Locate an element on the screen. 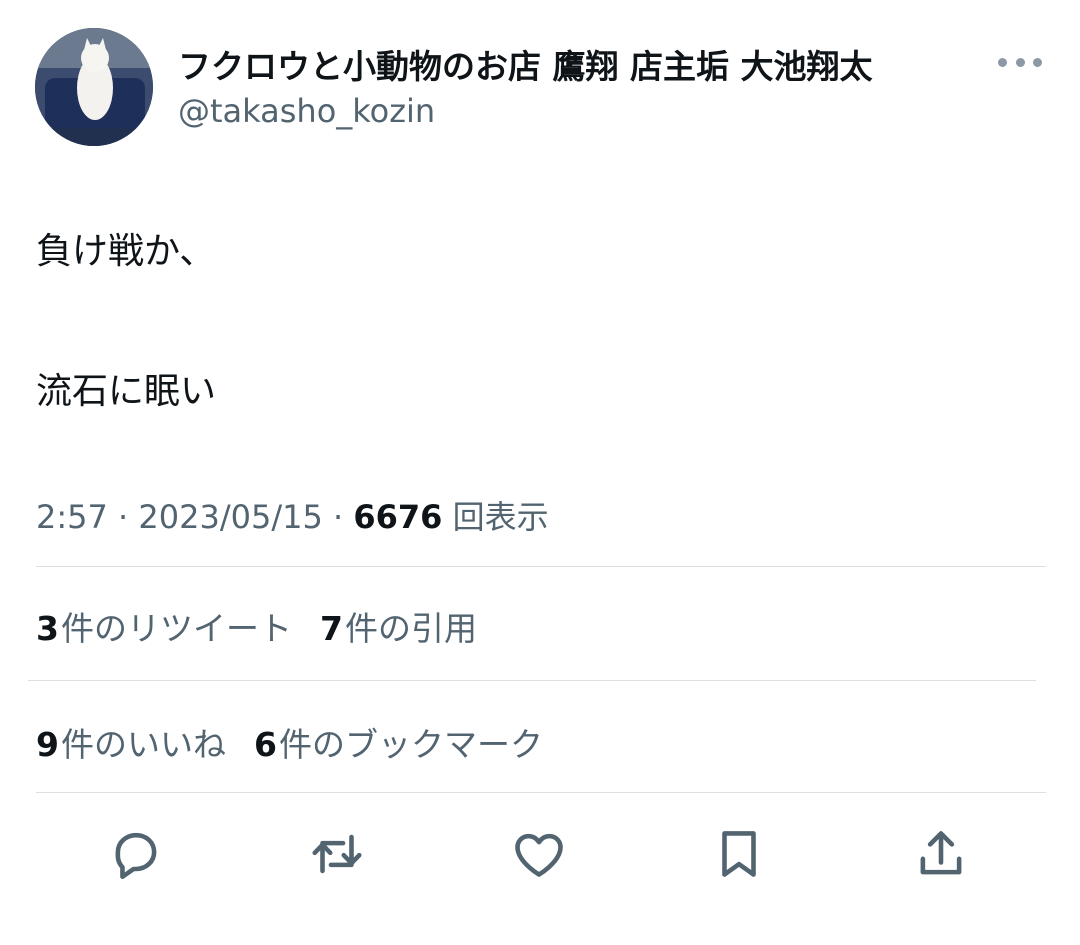 The image size is (1080, 945). stats-row-2: 9件のいいね 6件のブックマーク is located at coordinates (289, 742).